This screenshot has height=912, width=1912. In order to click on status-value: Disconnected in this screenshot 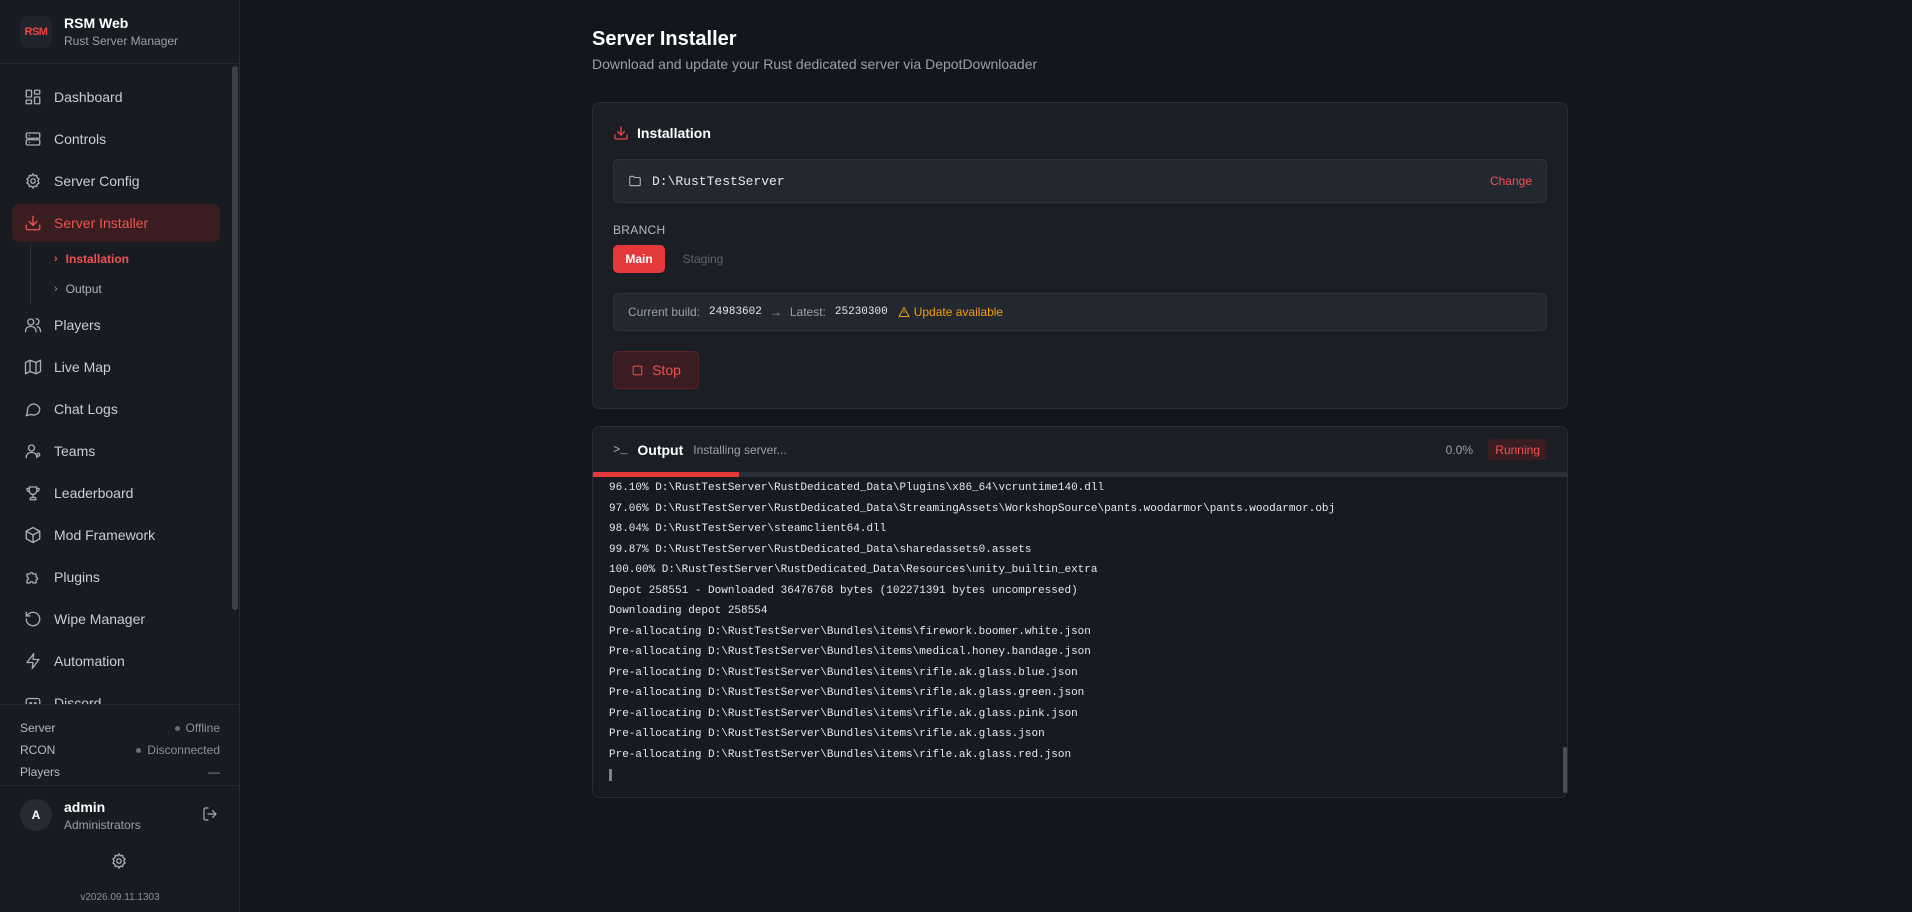, I will do `click(183, 750)`.